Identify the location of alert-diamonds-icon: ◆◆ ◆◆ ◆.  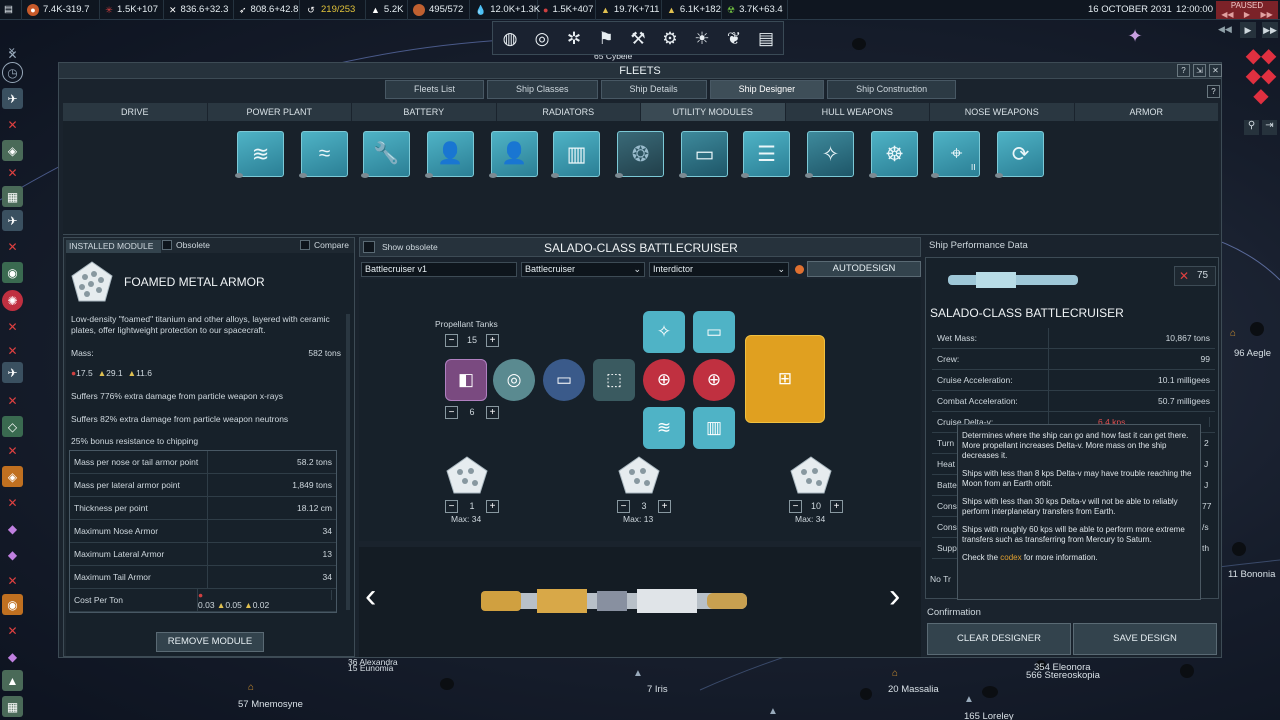
(1261, 76).